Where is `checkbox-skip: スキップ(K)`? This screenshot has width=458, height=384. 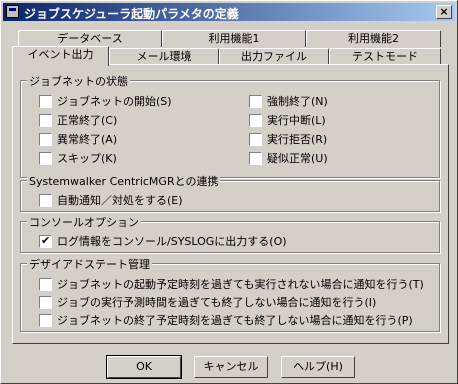
checkbox-skip: スキップ(K) is located at coordinates (78, 158).